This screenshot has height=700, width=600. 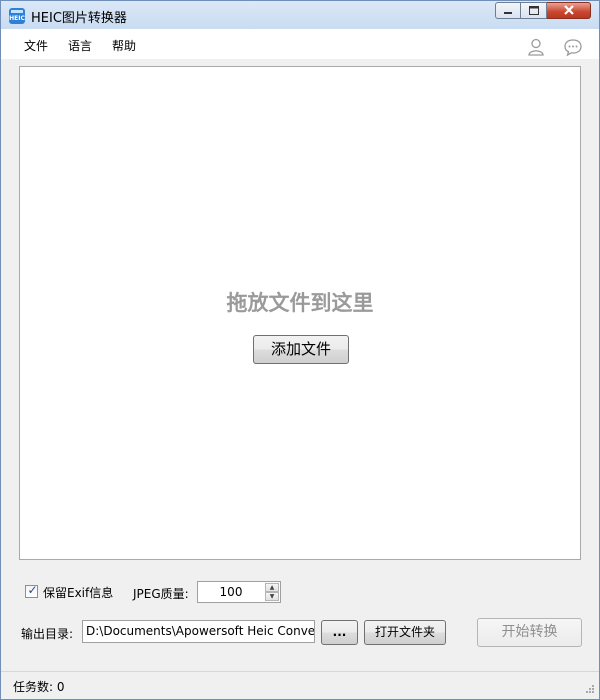 I want to click on chat-icon, so click(x=573, y=47).